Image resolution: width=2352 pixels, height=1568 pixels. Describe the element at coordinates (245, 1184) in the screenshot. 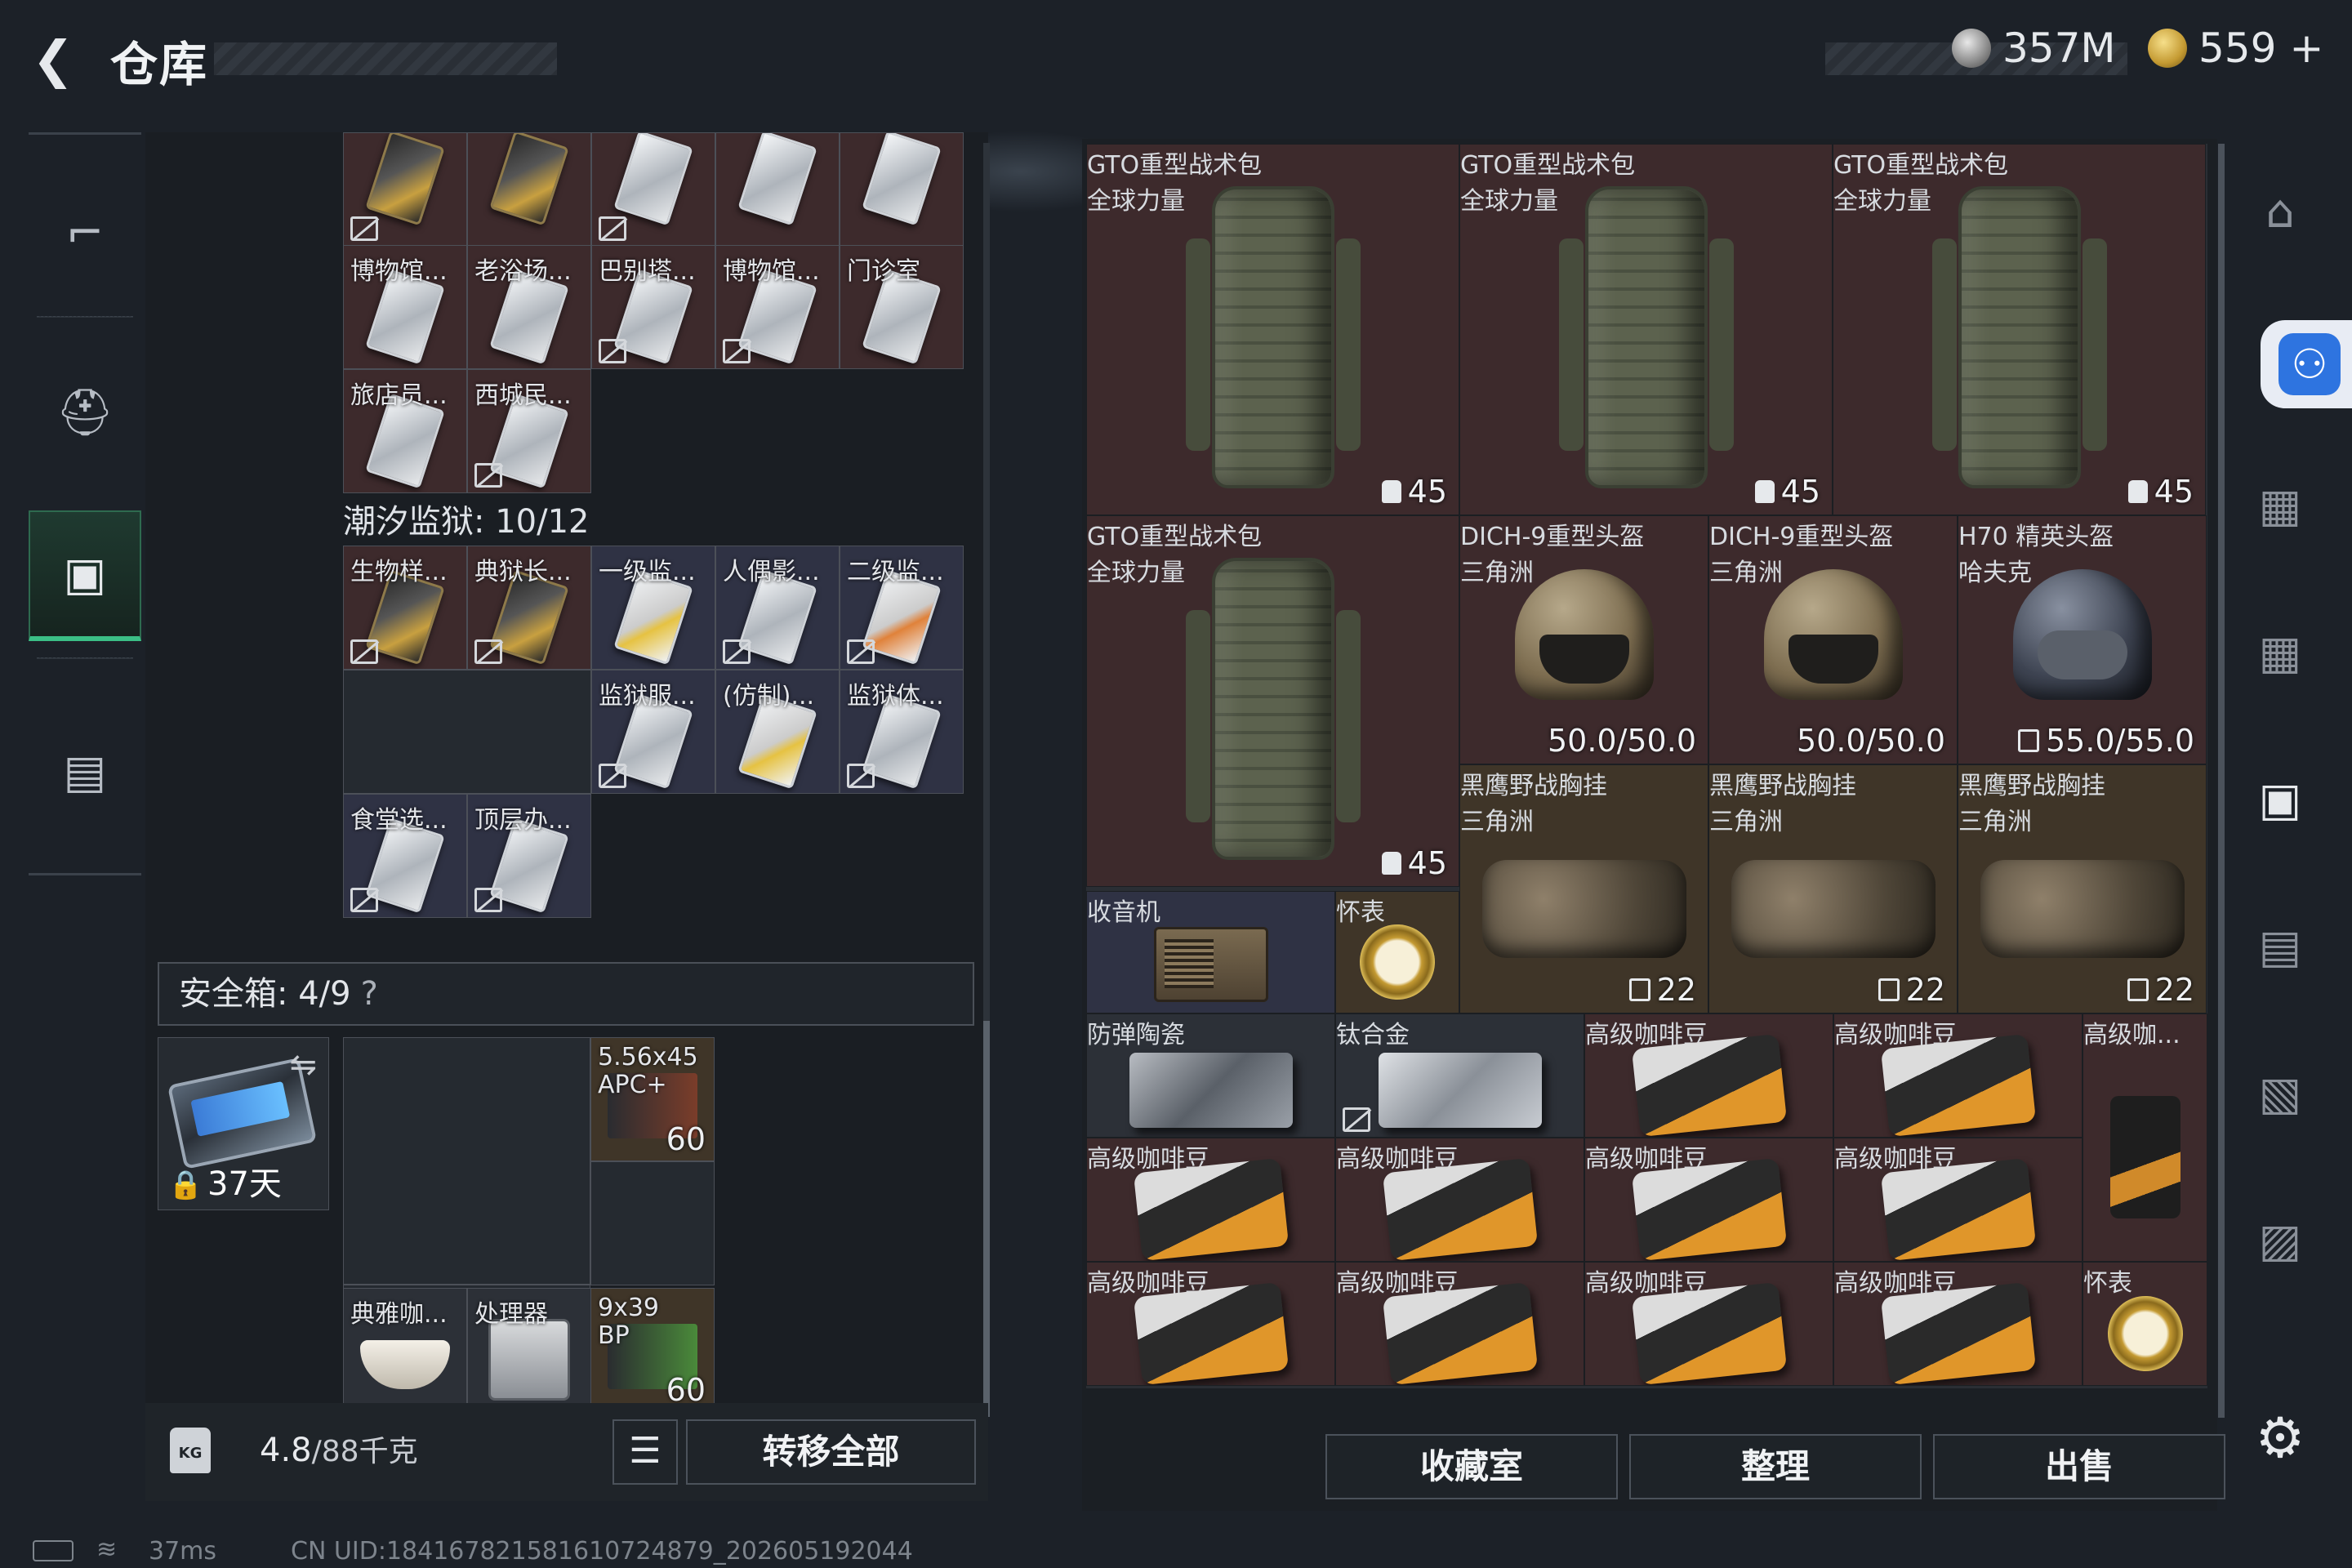

I see `container-days: 37天` at that location.